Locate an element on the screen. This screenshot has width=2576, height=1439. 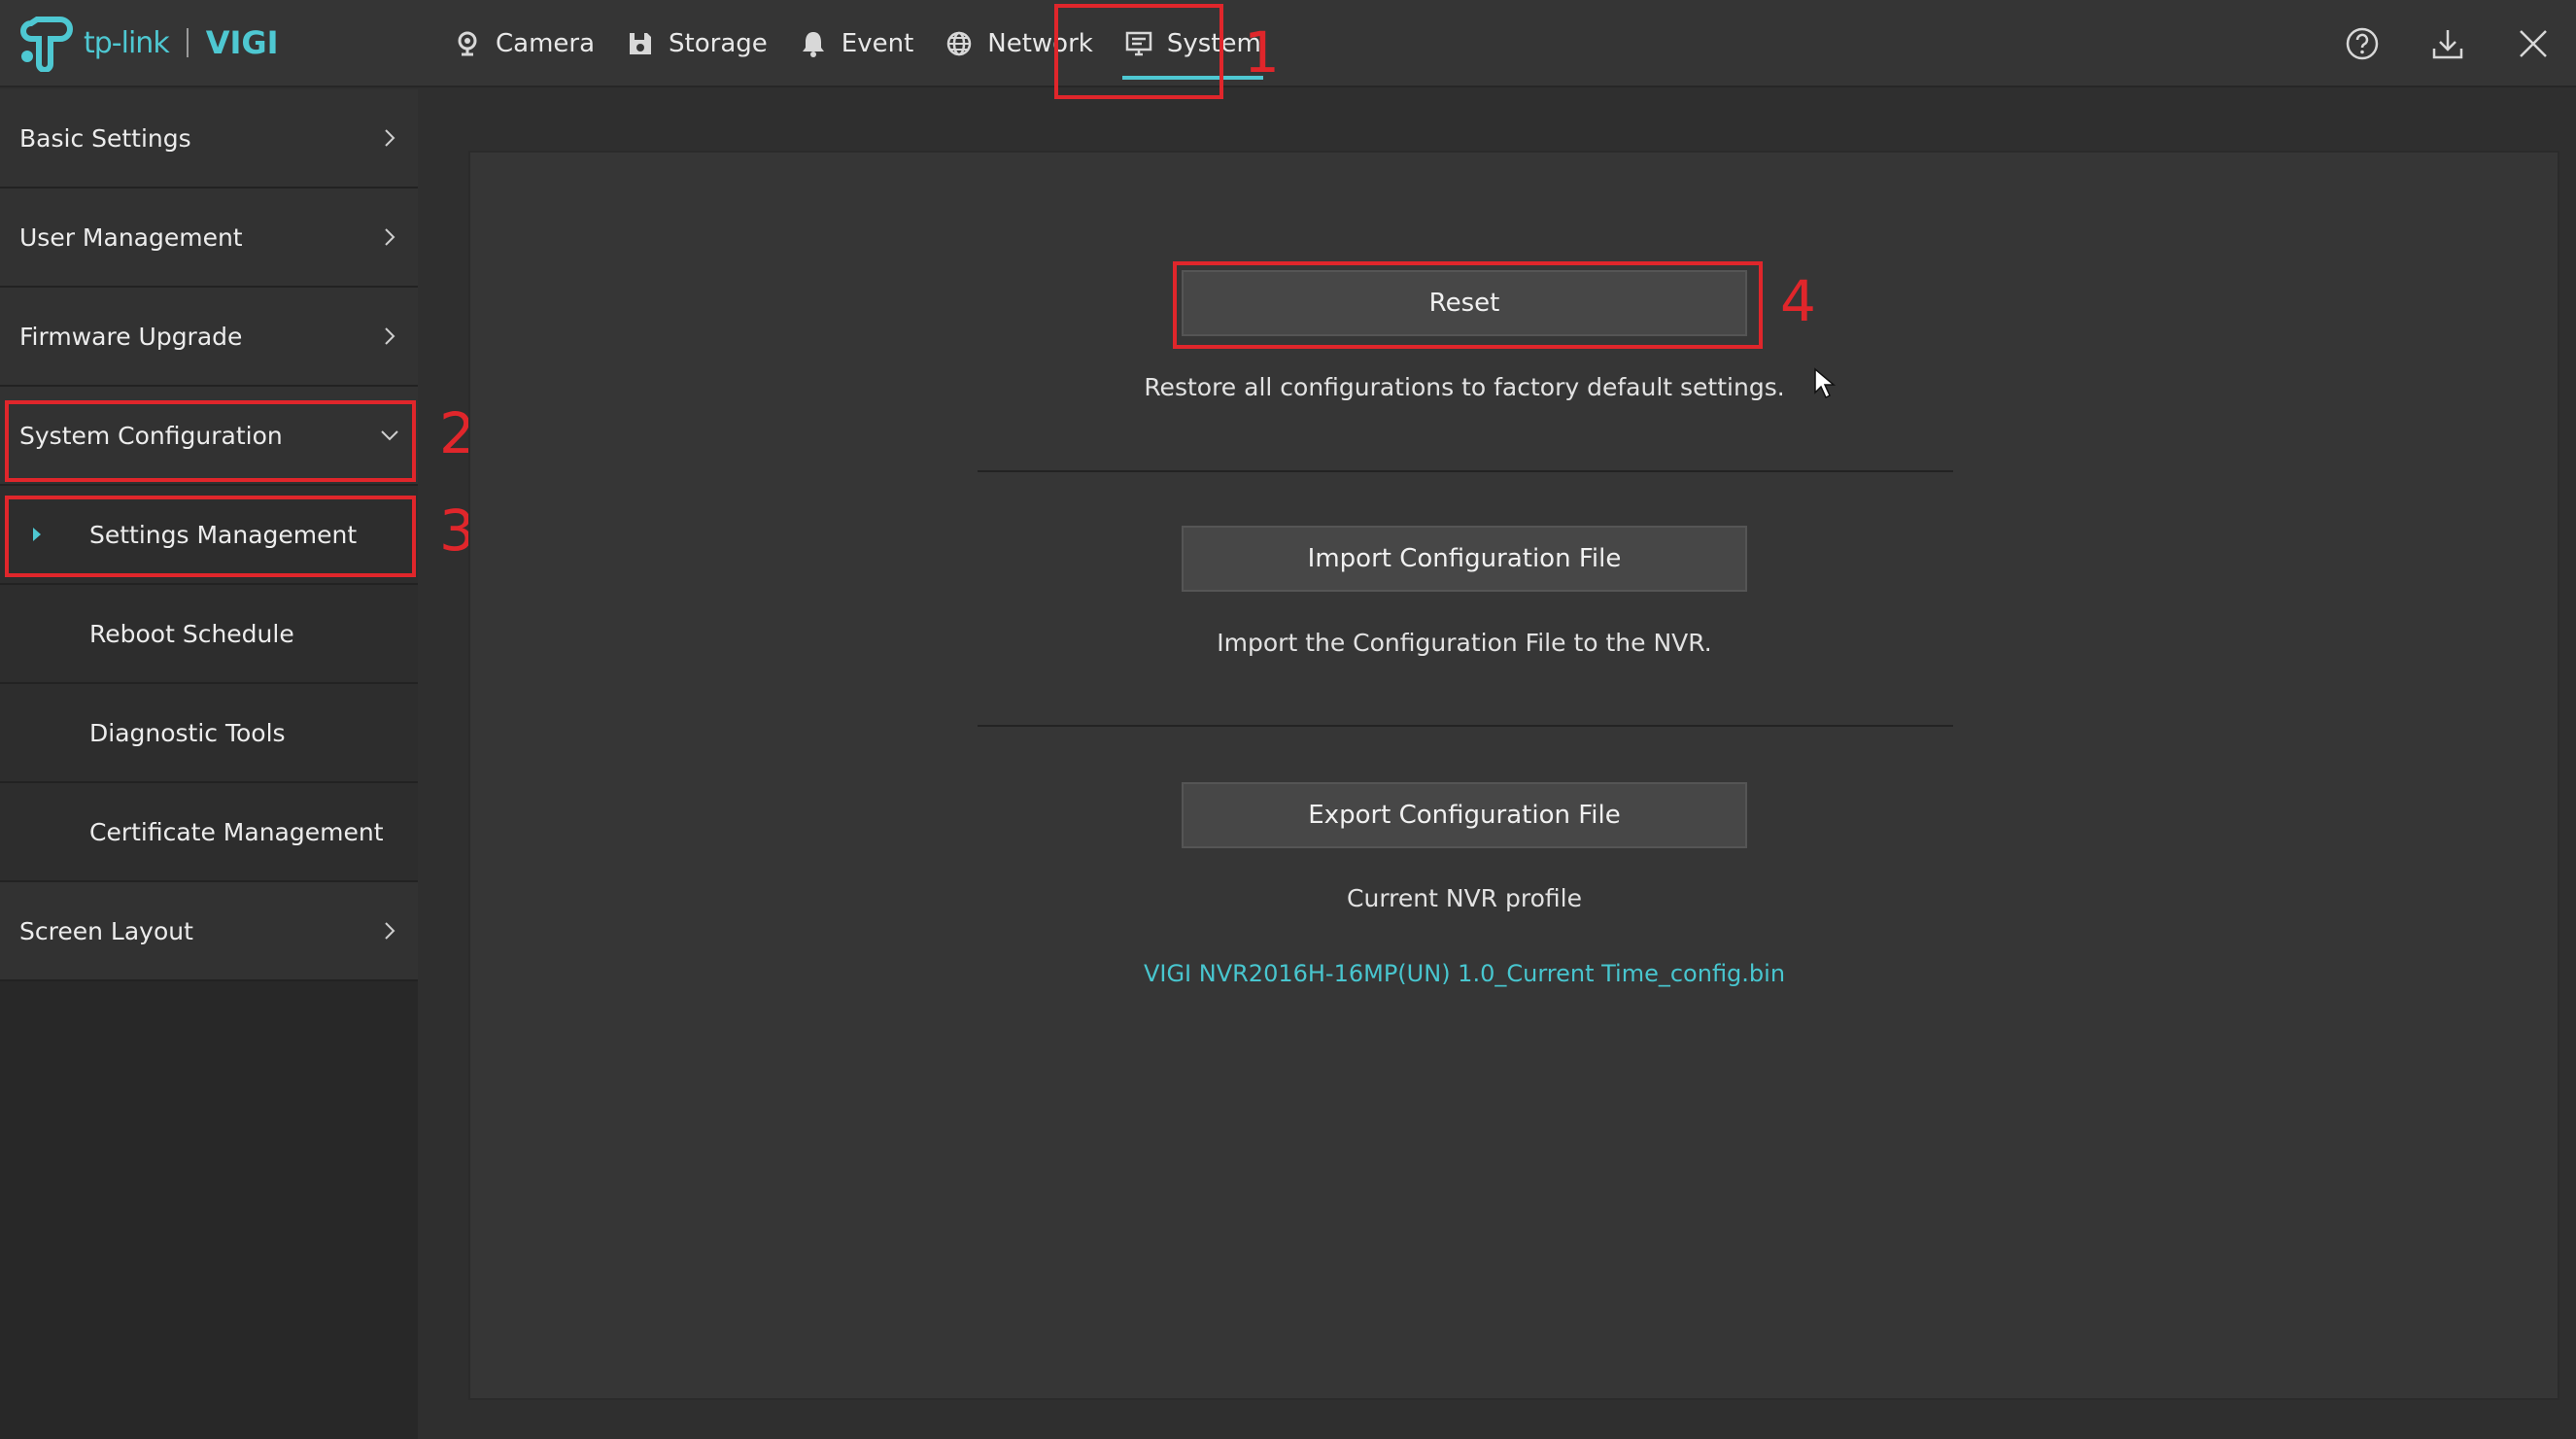
nav-event: Event is located at coordinates (856, 43).